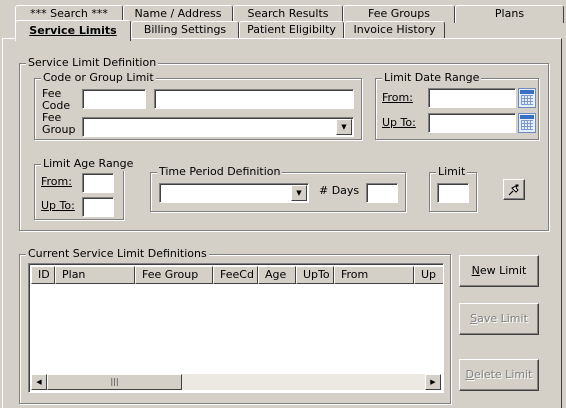 This screenshot has height=408, width=566. Describe the element at coordinates (502, 318) in the screenshot. I see `save-limit-label: ave Limit` at that location.